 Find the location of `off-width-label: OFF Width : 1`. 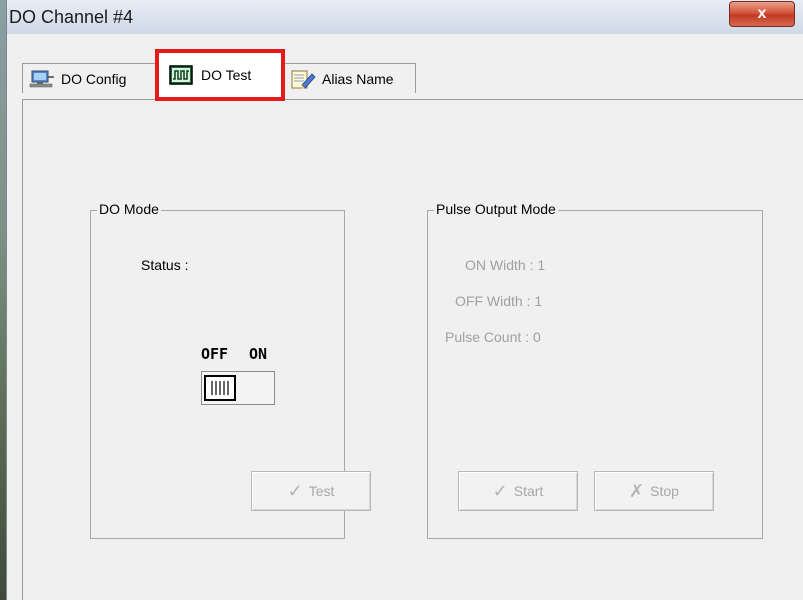

off-width-label: OFF Width : 1 is located at coordinates (499, 301).